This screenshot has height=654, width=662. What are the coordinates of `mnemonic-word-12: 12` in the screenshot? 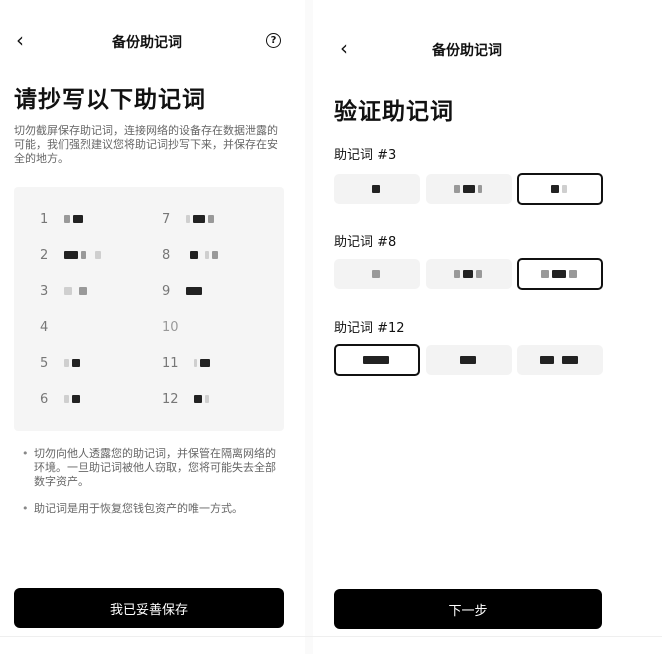 It's located at (187, 399).